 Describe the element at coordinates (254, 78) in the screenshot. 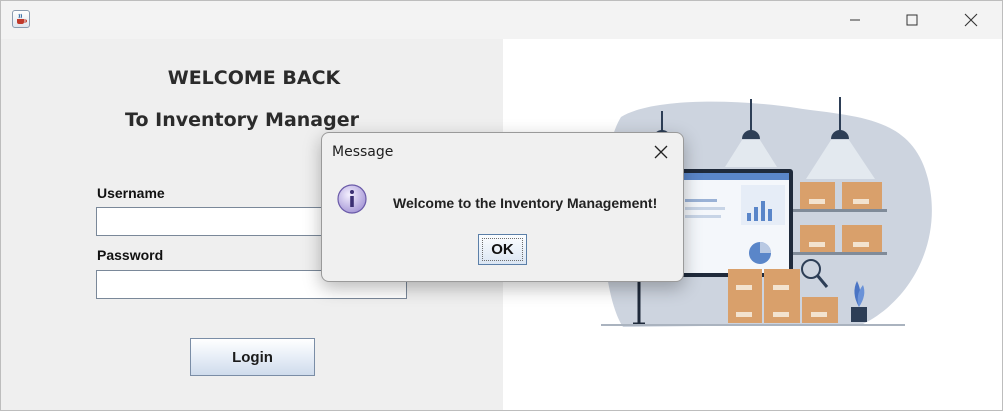

I see `welcome-heading: WELCOME BACK` at that location.